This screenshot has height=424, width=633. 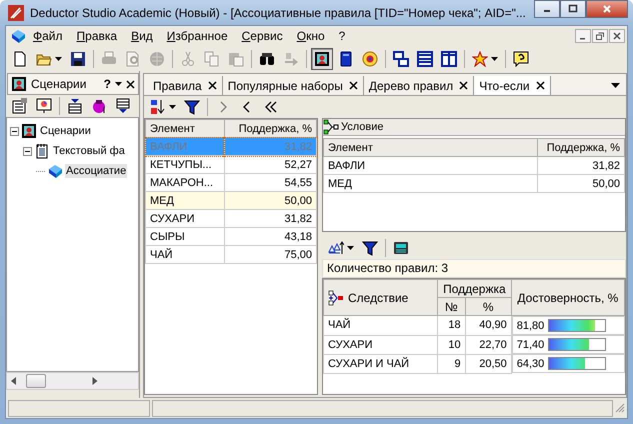 What do you see at coordinates (109, 58) in the screenshot?
I see `printer-icon` at bounding box center [109, 58].